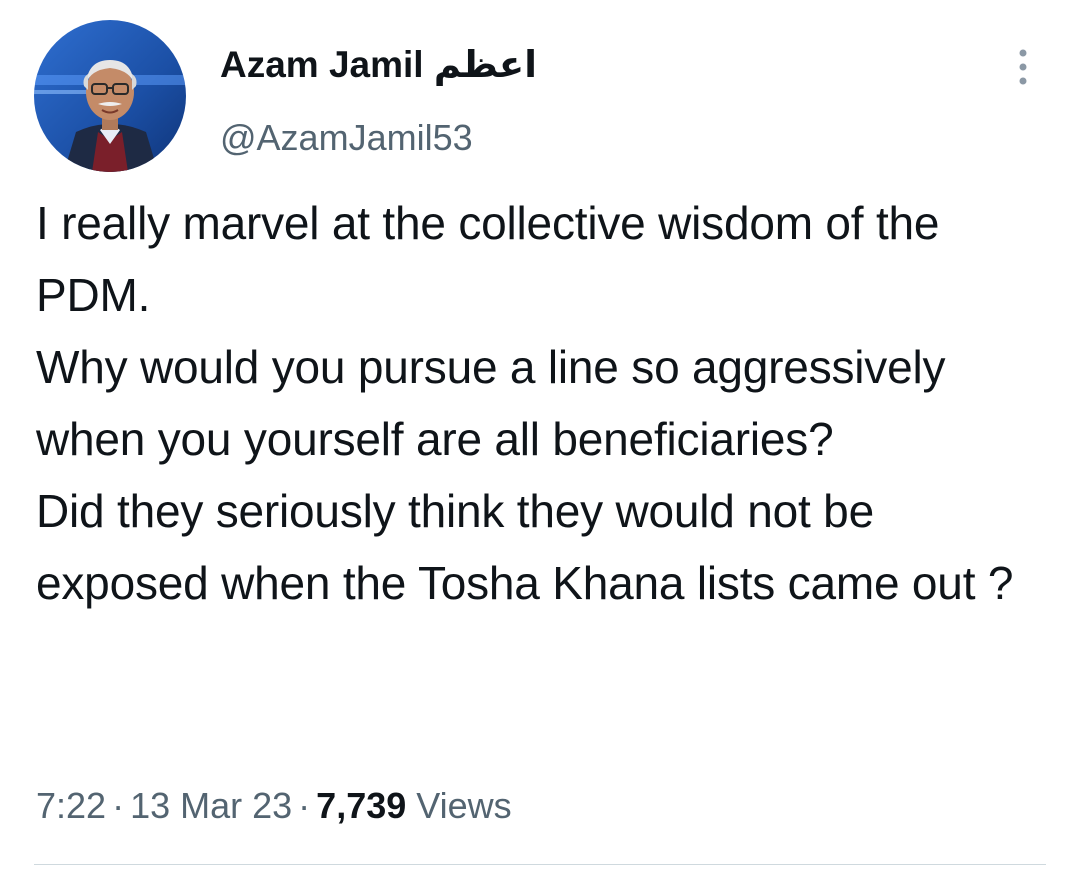 The height and width of the screenshot is (873, 1080). Describe the element at coordinates (378, 65) in the screenshot. I see `author-display-name: Azam Jamil اعظم` at that location.